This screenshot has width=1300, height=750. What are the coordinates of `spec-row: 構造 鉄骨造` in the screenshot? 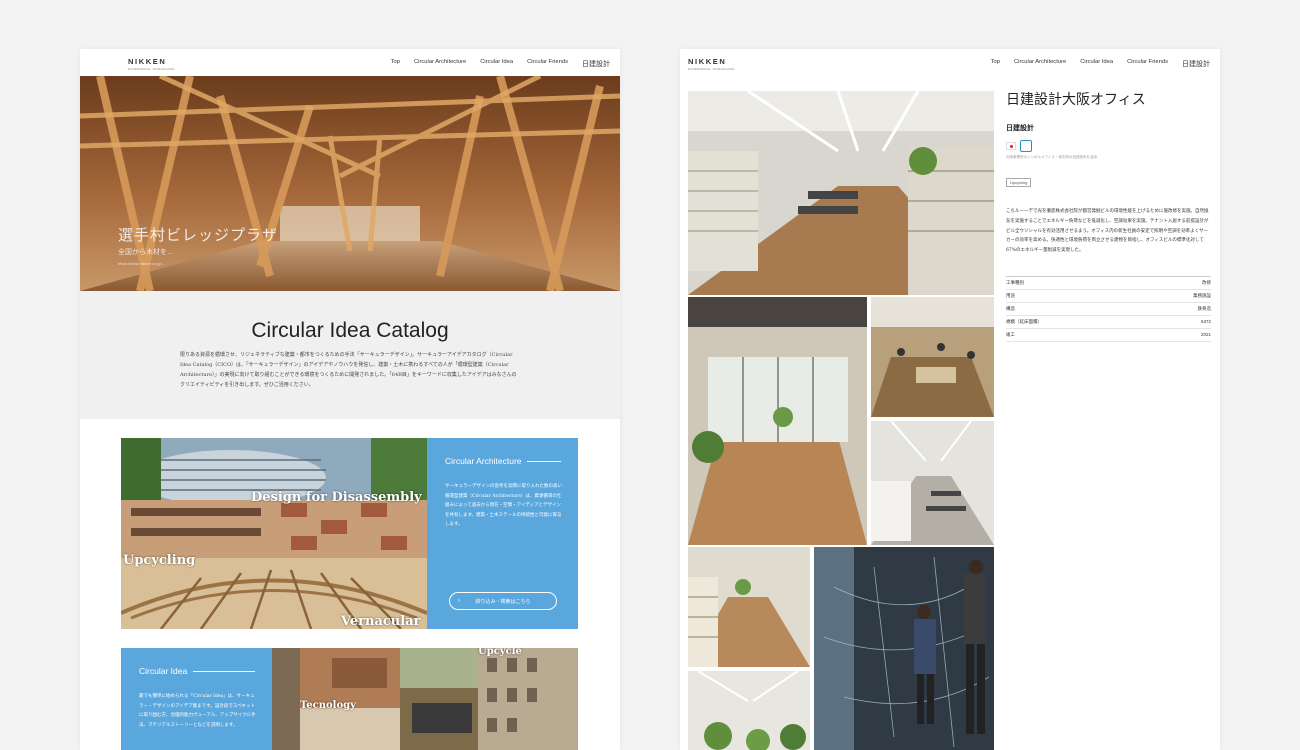 It's located at (1108, 309).